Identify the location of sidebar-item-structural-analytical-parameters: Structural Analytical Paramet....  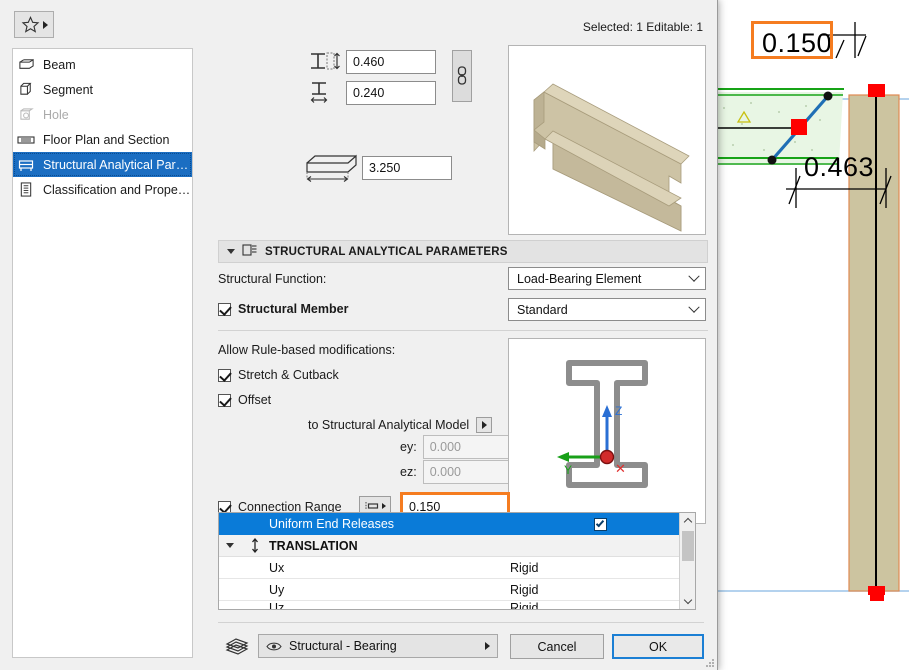
(102, 164).